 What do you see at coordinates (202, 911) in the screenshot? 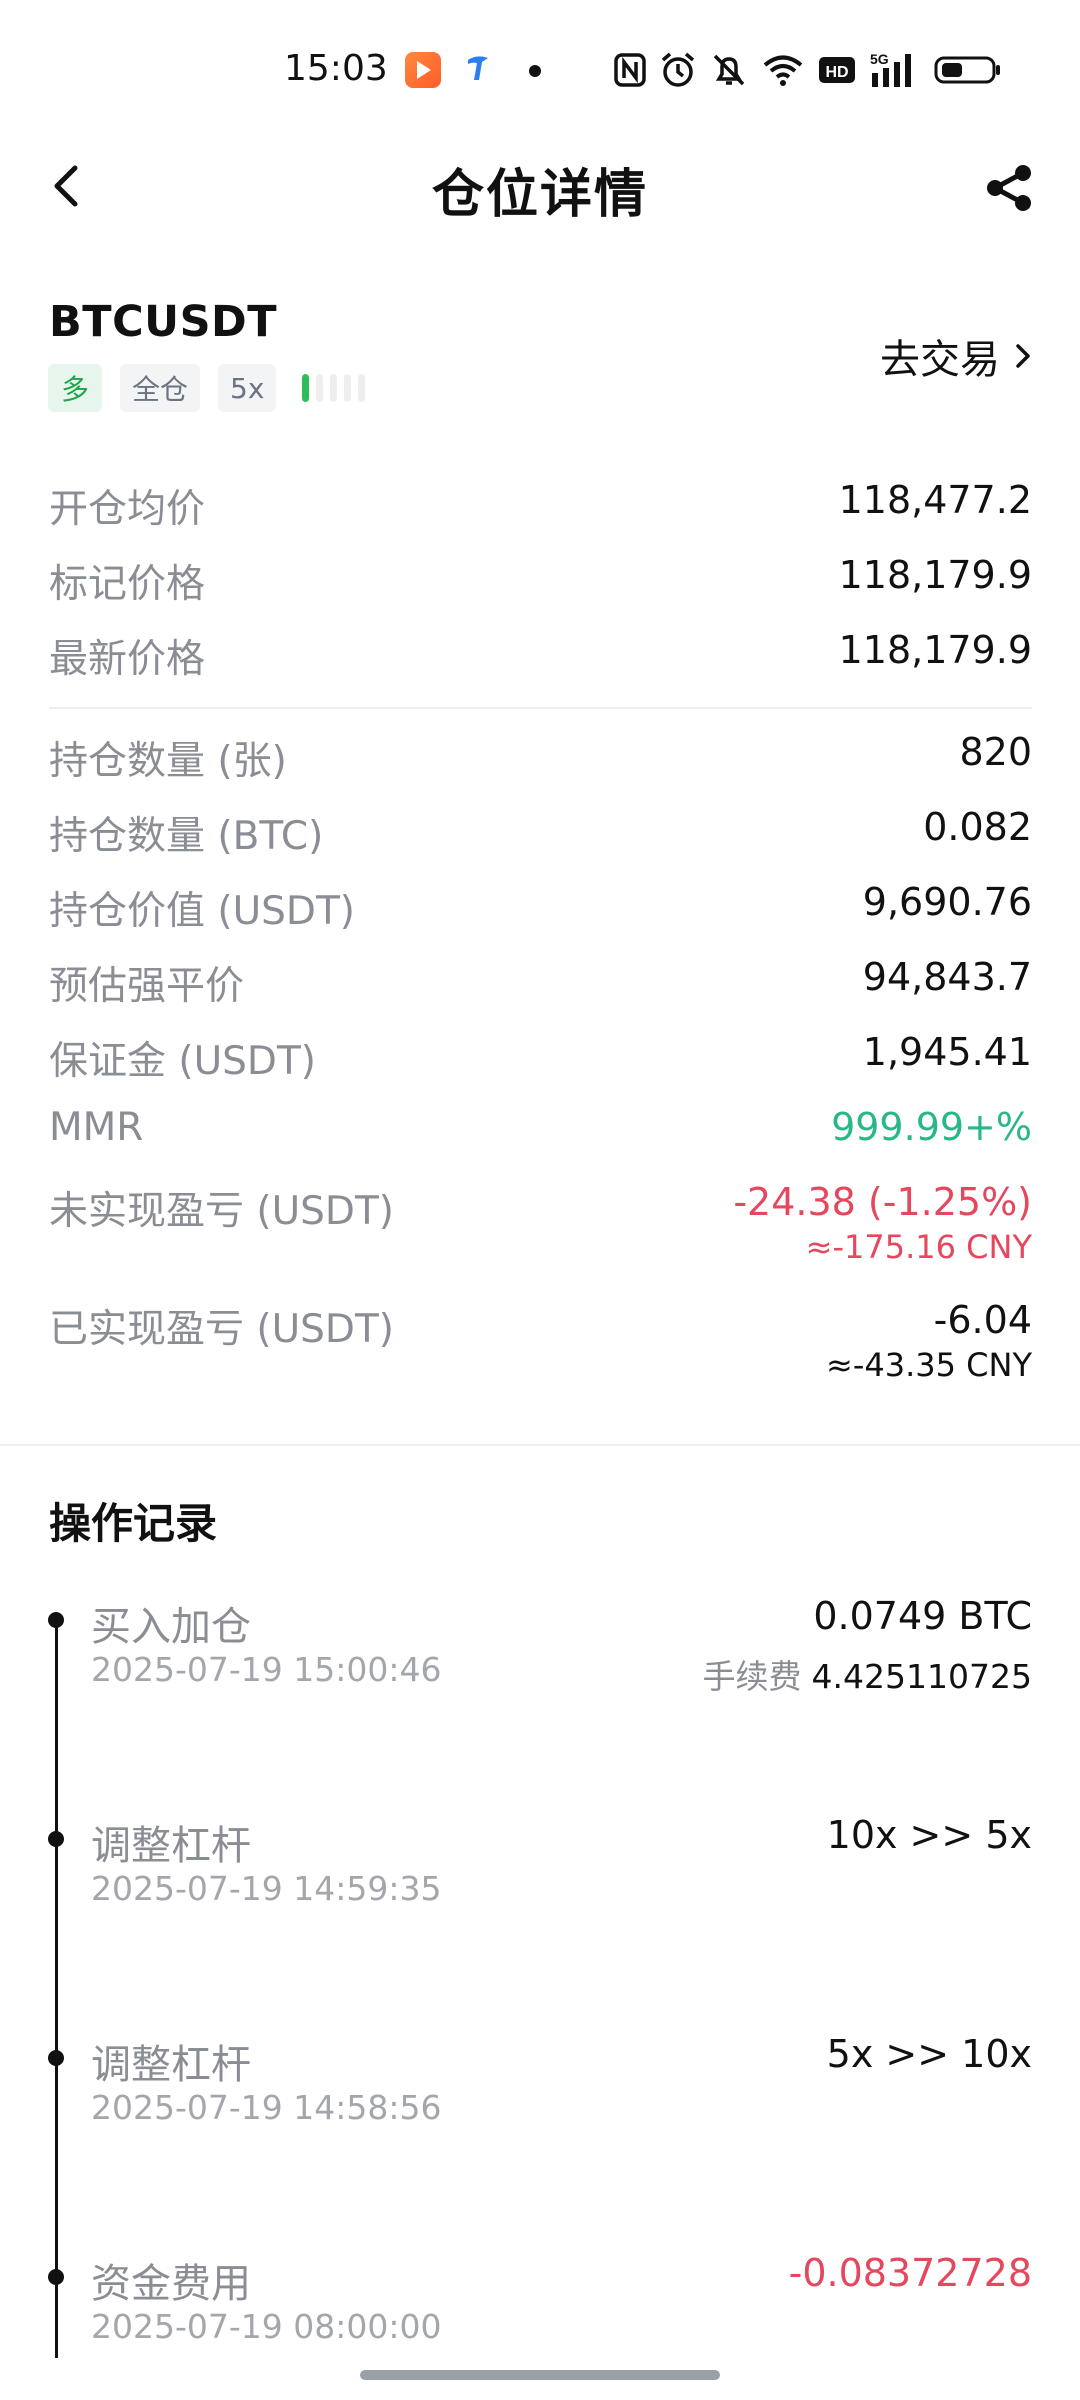
I see `row-label: 持仓价值 (USDT)` at bounding box center [202, 911].